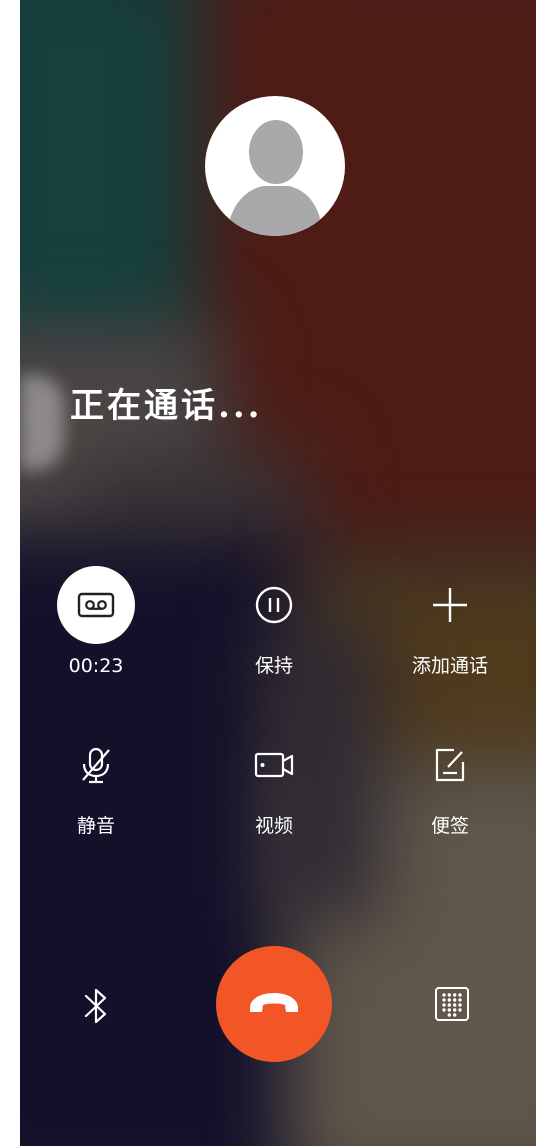 The height and width of the screenshot is (1146, 536). I want to click on pause-icon, so click(274, 605).